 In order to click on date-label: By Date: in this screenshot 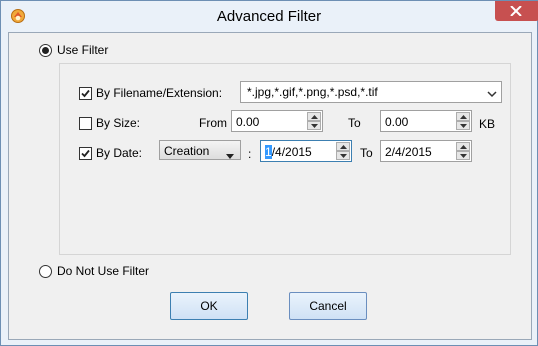, I will do `click(119, 153)`.